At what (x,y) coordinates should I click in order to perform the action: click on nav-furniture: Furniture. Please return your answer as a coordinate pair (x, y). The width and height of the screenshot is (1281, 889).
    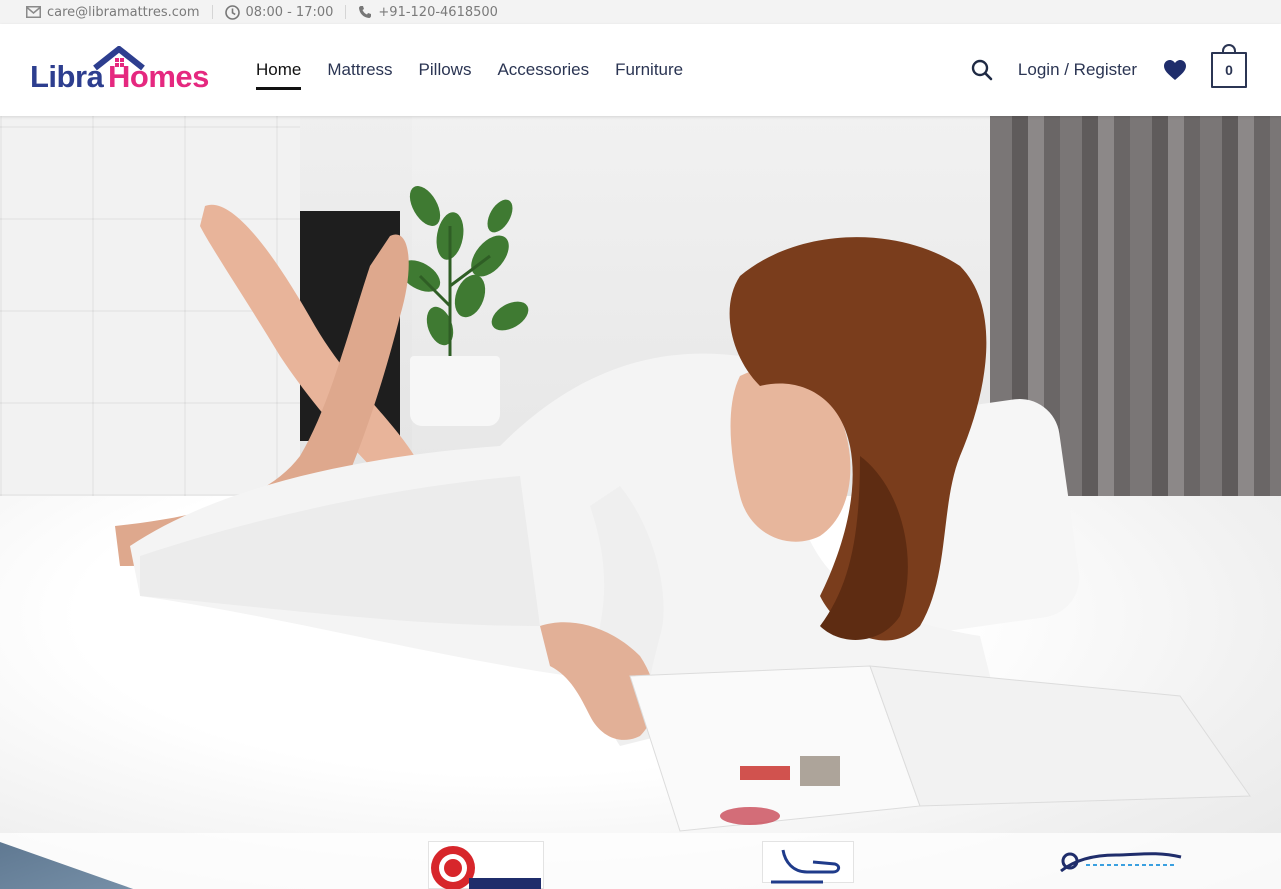
    Looking at the image, I should click on (649, 70).